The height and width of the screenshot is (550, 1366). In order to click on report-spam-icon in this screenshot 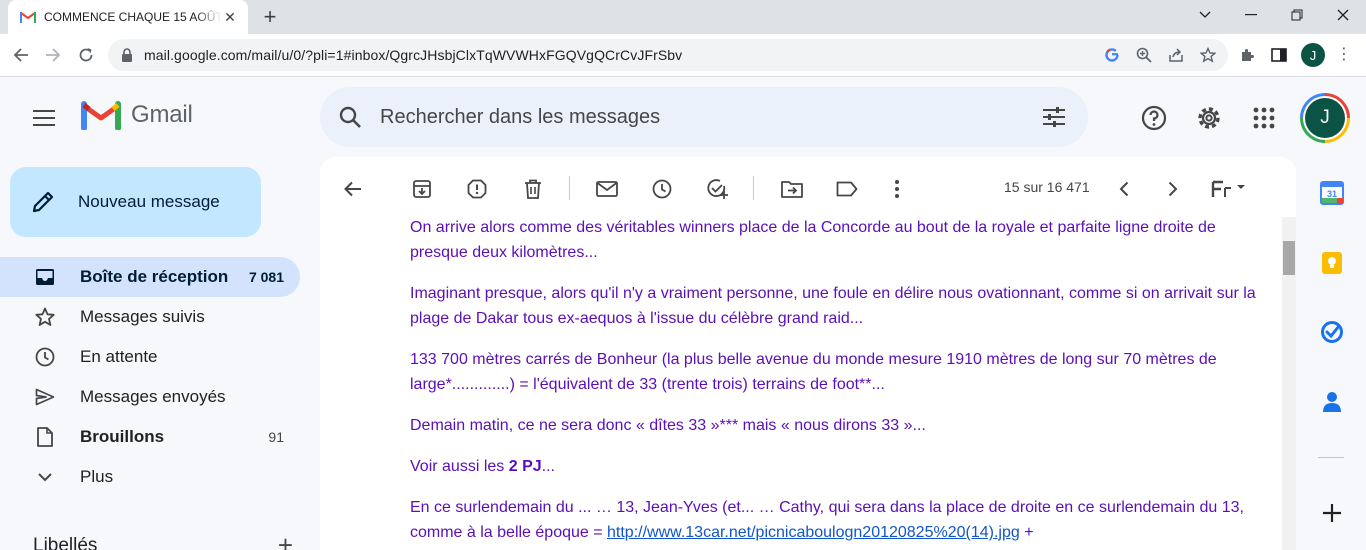, I will do `click(477, 189)`.